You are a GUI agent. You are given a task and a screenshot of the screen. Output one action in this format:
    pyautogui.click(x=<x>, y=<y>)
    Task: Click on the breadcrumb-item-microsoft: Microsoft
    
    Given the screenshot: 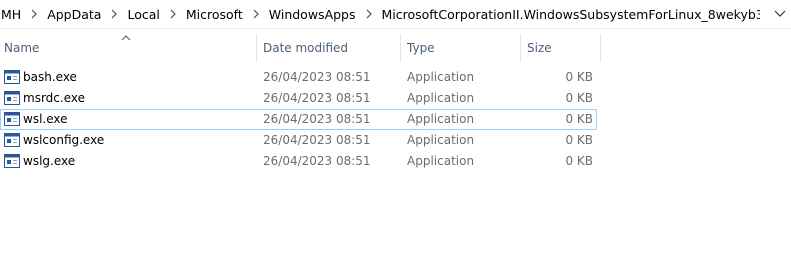 What is the action you would take?
    pyautogui.click(x=214, y=14)
    